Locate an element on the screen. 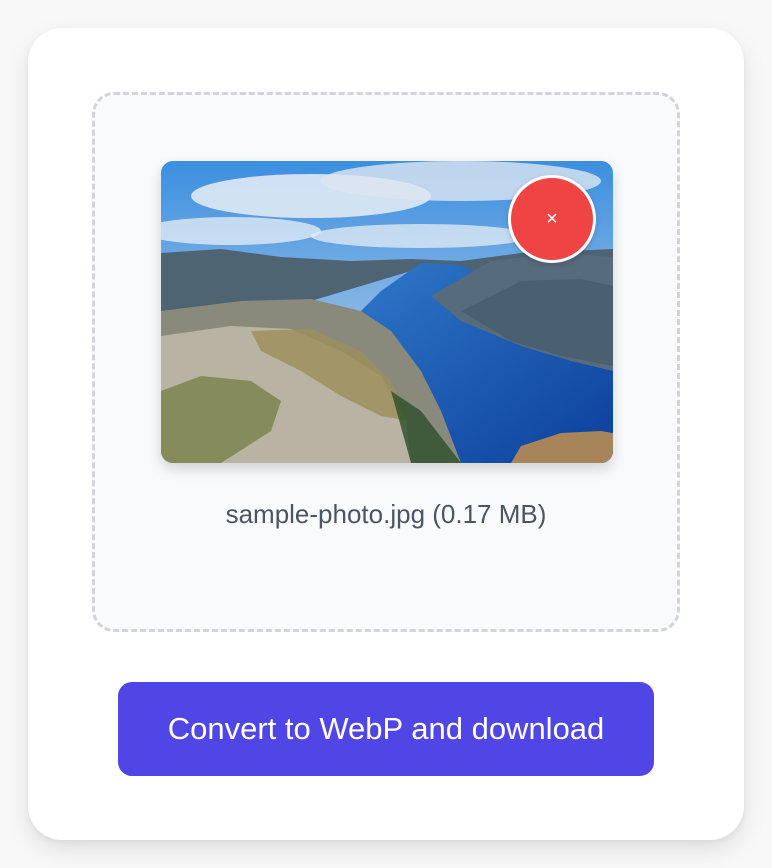 This screenshot has width=772, height=868. convert-to-webp-button: Convert to WebP and download is located at coordinates (386, 729).